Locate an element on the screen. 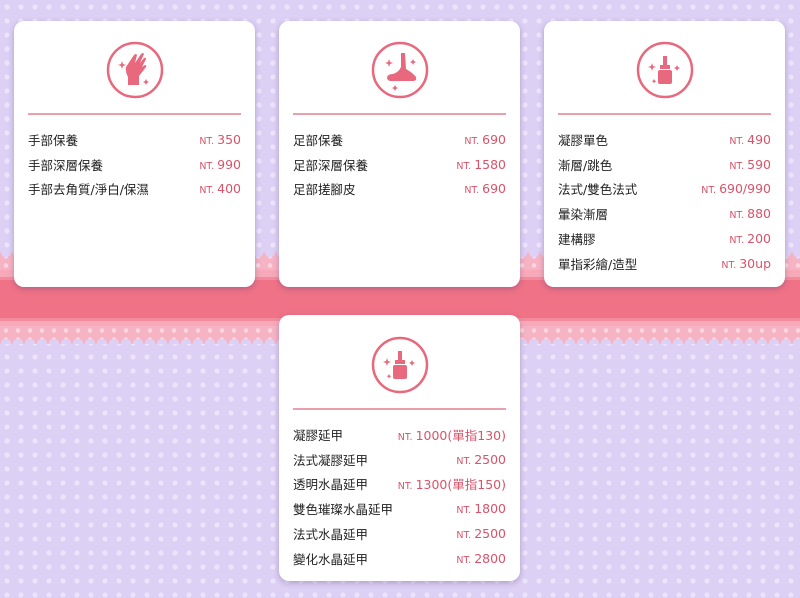 The width and height of the screenshot is (800, 598). service-price: NT. 880 is located at coordinates (750, 213).